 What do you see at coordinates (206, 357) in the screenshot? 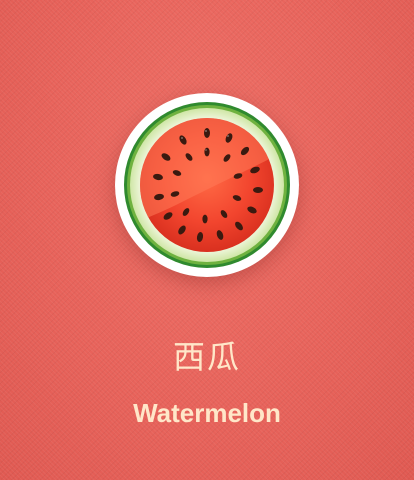
I see `fruit-name-chinese: 西瓜` at bounding box center [206, 357].